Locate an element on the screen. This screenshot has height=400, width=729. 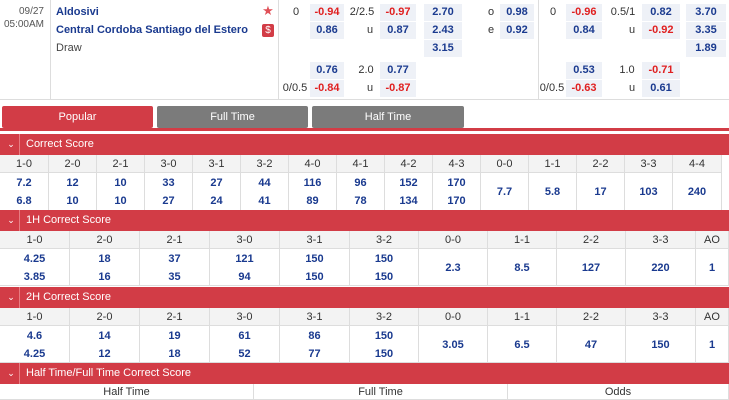
odds-value-home: 27 is located at coordinates (216, 183).